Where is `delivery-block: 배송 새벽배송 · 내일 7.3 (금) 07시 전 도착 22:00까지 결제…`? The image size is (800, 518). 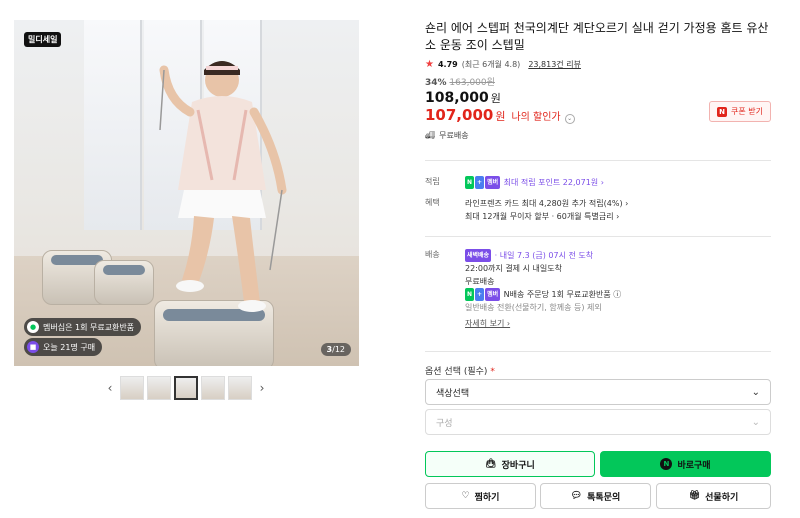 delivery-block: 배송 새벽배송 · 내일 7.3 (금) 07시 전 도착 22:00까지 결제… is located at coordinates (598, 291).